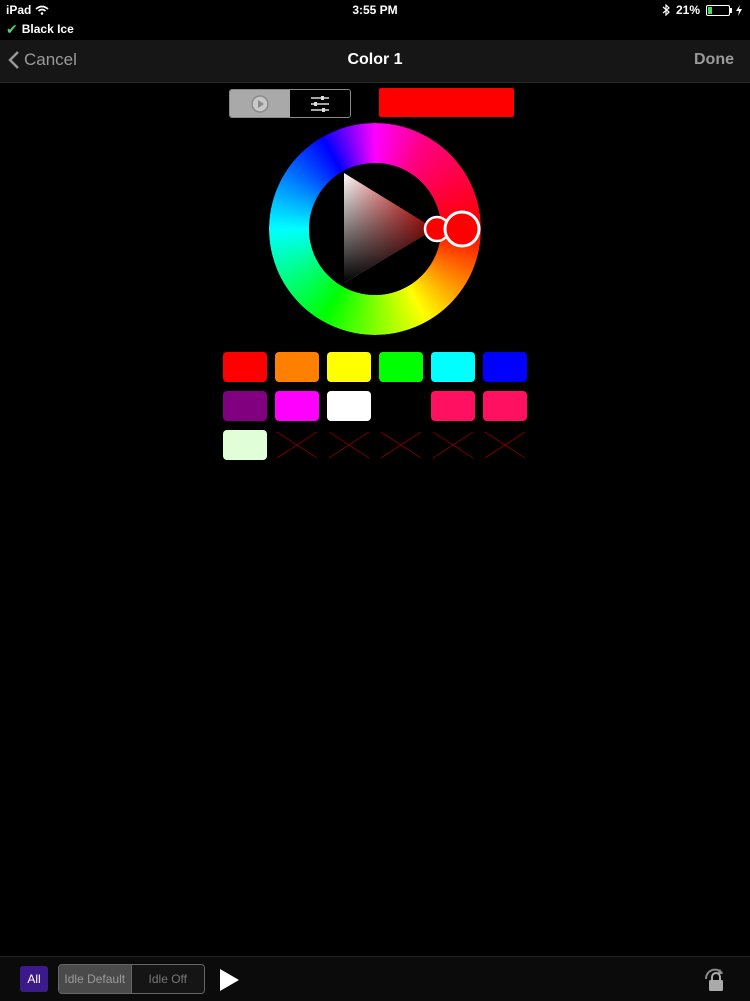 The height and width of the screenshot is (1001, 750). I want to click on page-title: Color 1, so click(375, 59).